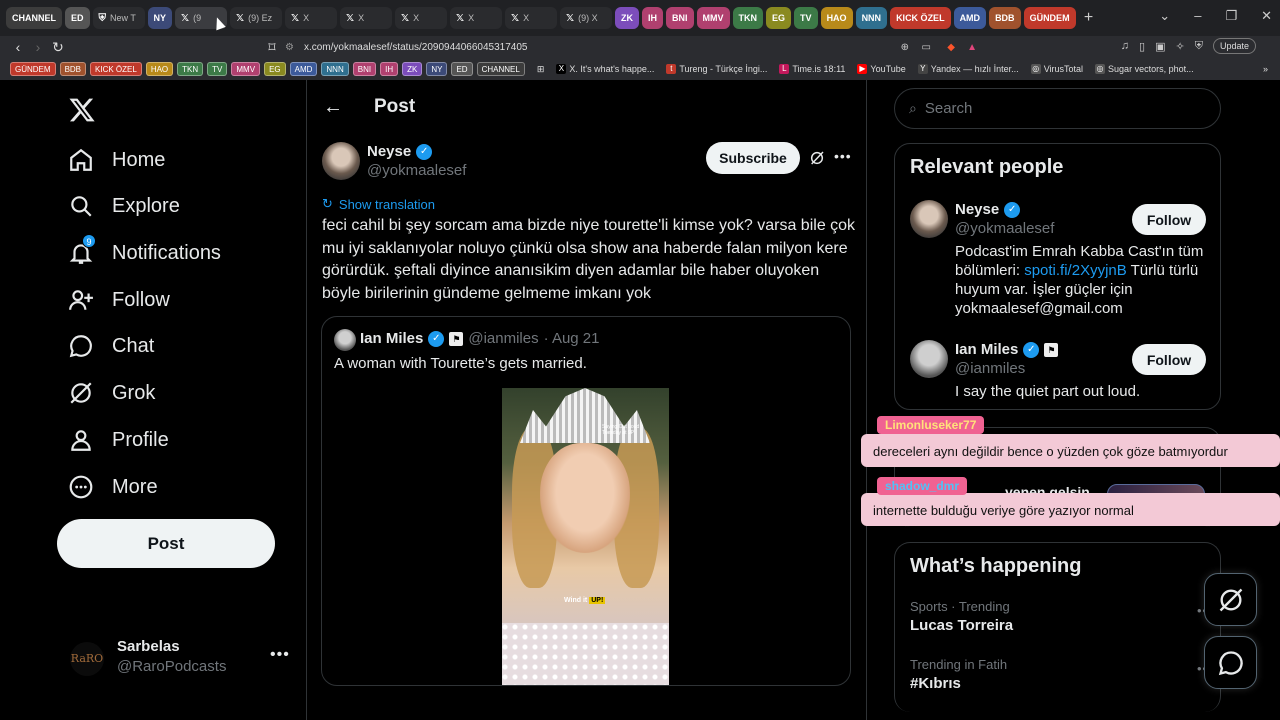  What do you see at coordinates (836, 18) in the screenshot?
I see `browser-tab: HAO` at bounding box center [836, 18].